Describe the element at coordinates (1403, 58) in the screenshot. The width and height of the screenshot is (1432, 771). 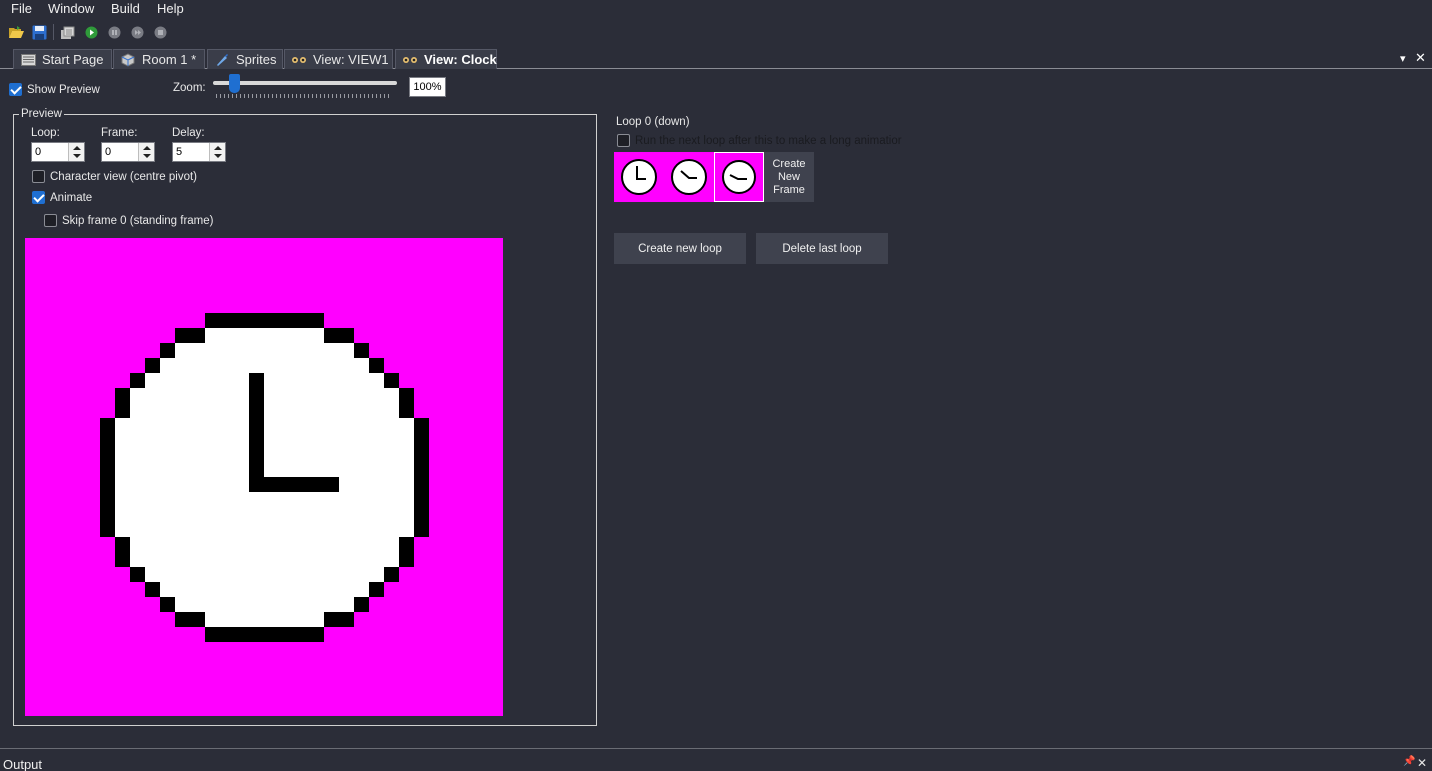
I see `tab-list-dropdown-icon: ▾` at that location.